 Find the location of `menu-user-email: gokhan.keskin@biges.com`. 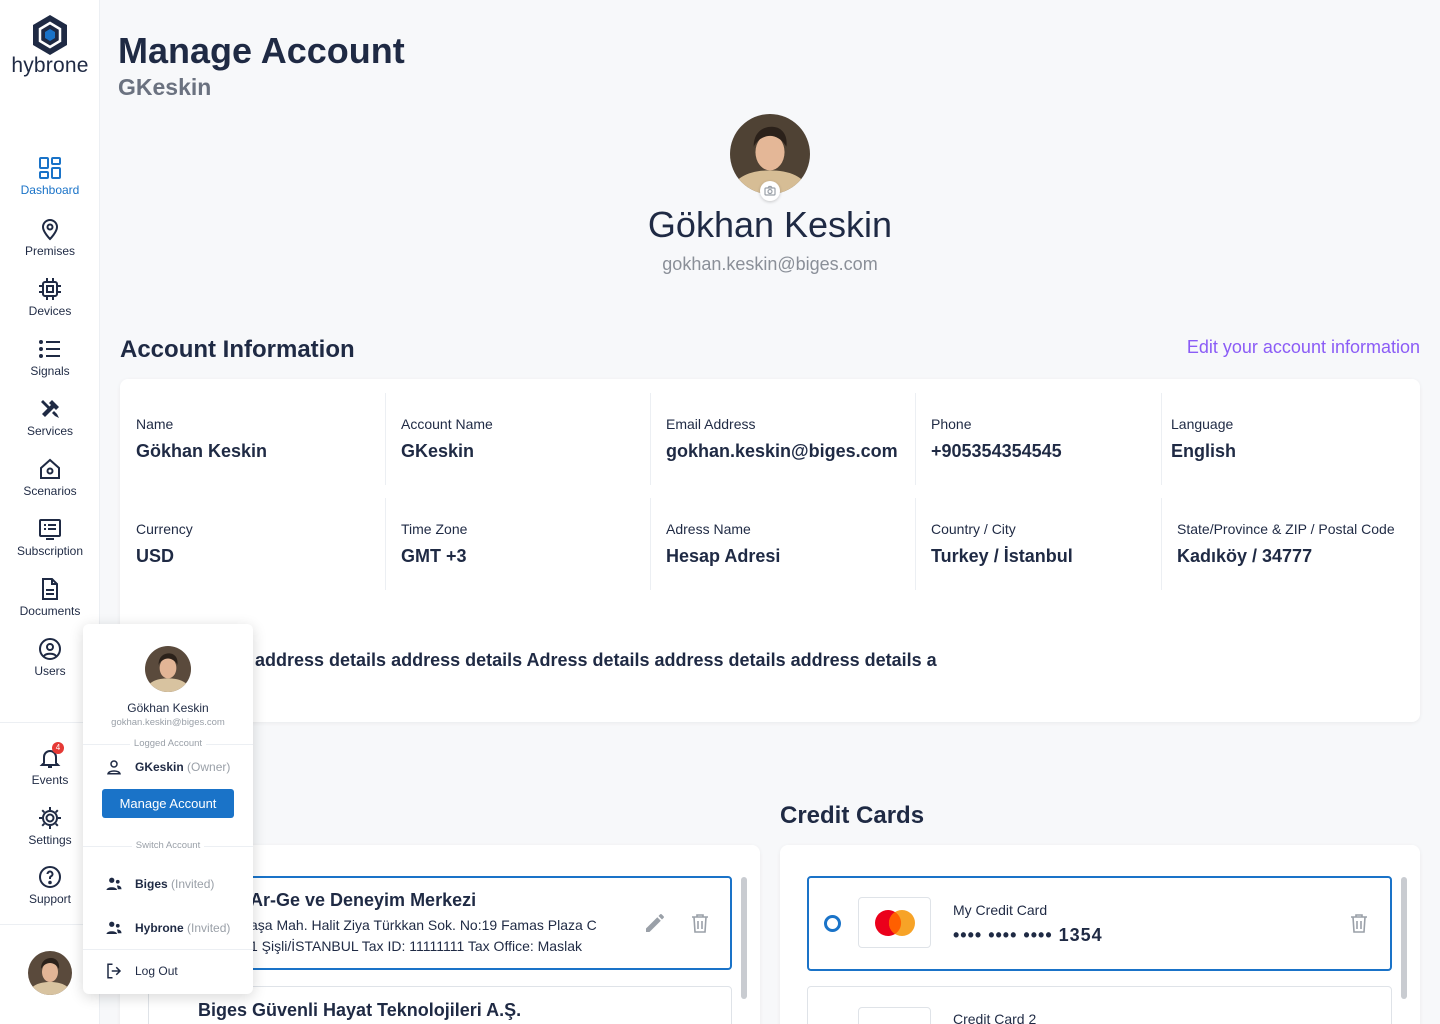

menu-user-email: gokhan.keskin@biges.com is located at coordinates (168, 722).